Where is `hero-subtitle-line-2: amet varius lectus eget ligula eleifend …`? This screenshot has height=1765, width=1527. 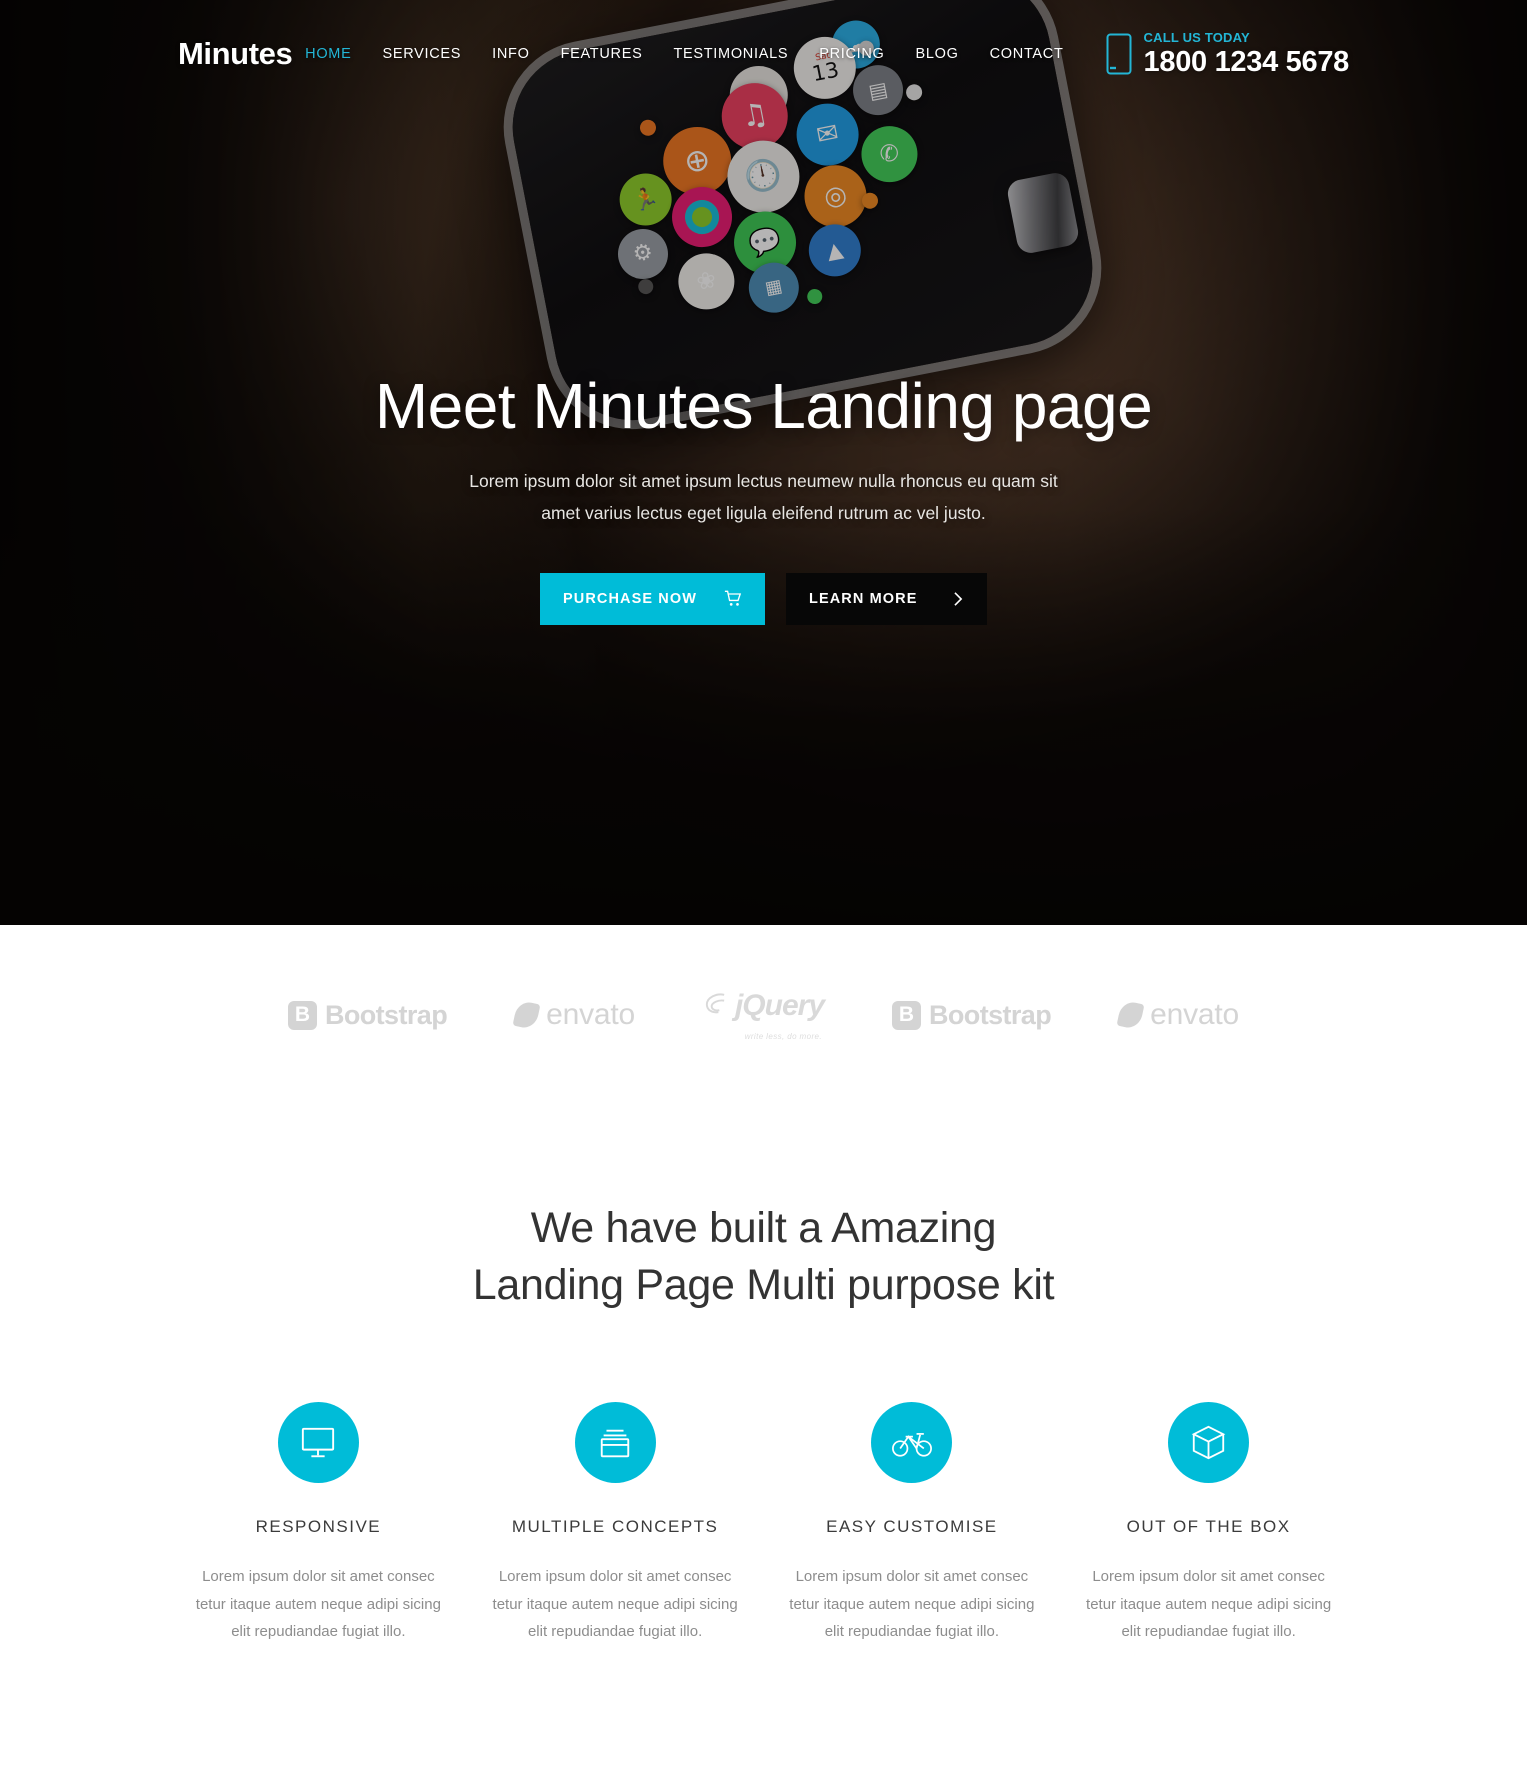 hero-subtitle-line-2: amet varius lectus eget ligula eleifend … is located at coordinates (763, 513).